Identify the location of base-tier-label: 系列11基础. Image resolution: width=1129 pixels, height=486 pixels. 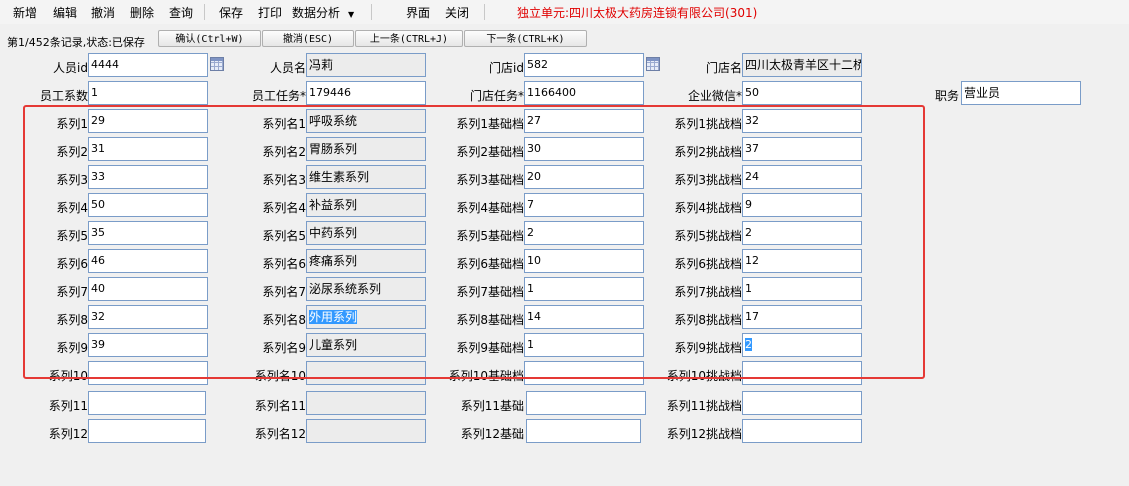
(492, 406).